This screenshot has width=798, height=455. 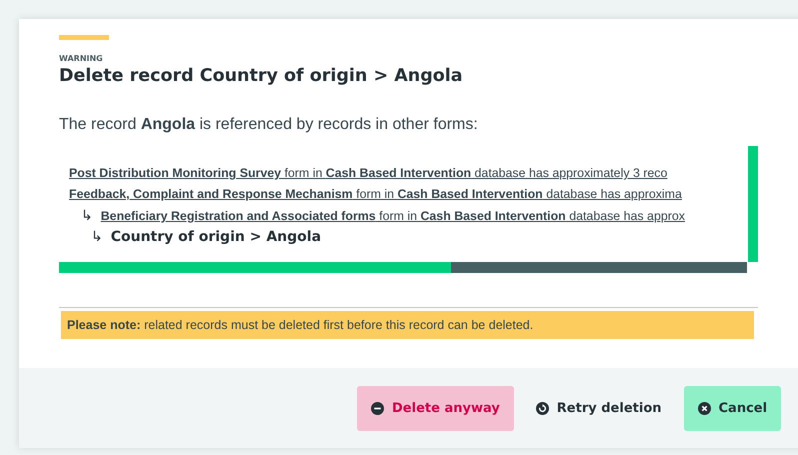 What do you see at coordinates (377, 408) in the screenshot?
I see `minus-circle-icon` at bounding box center [377, 408].